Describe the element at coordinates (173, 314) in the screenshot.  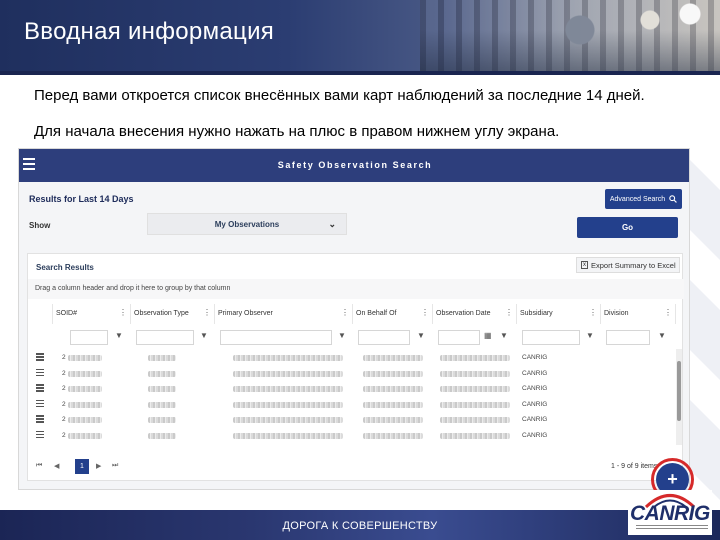
I see `column-header-observation-type: Observation Type ⋮` at that location.